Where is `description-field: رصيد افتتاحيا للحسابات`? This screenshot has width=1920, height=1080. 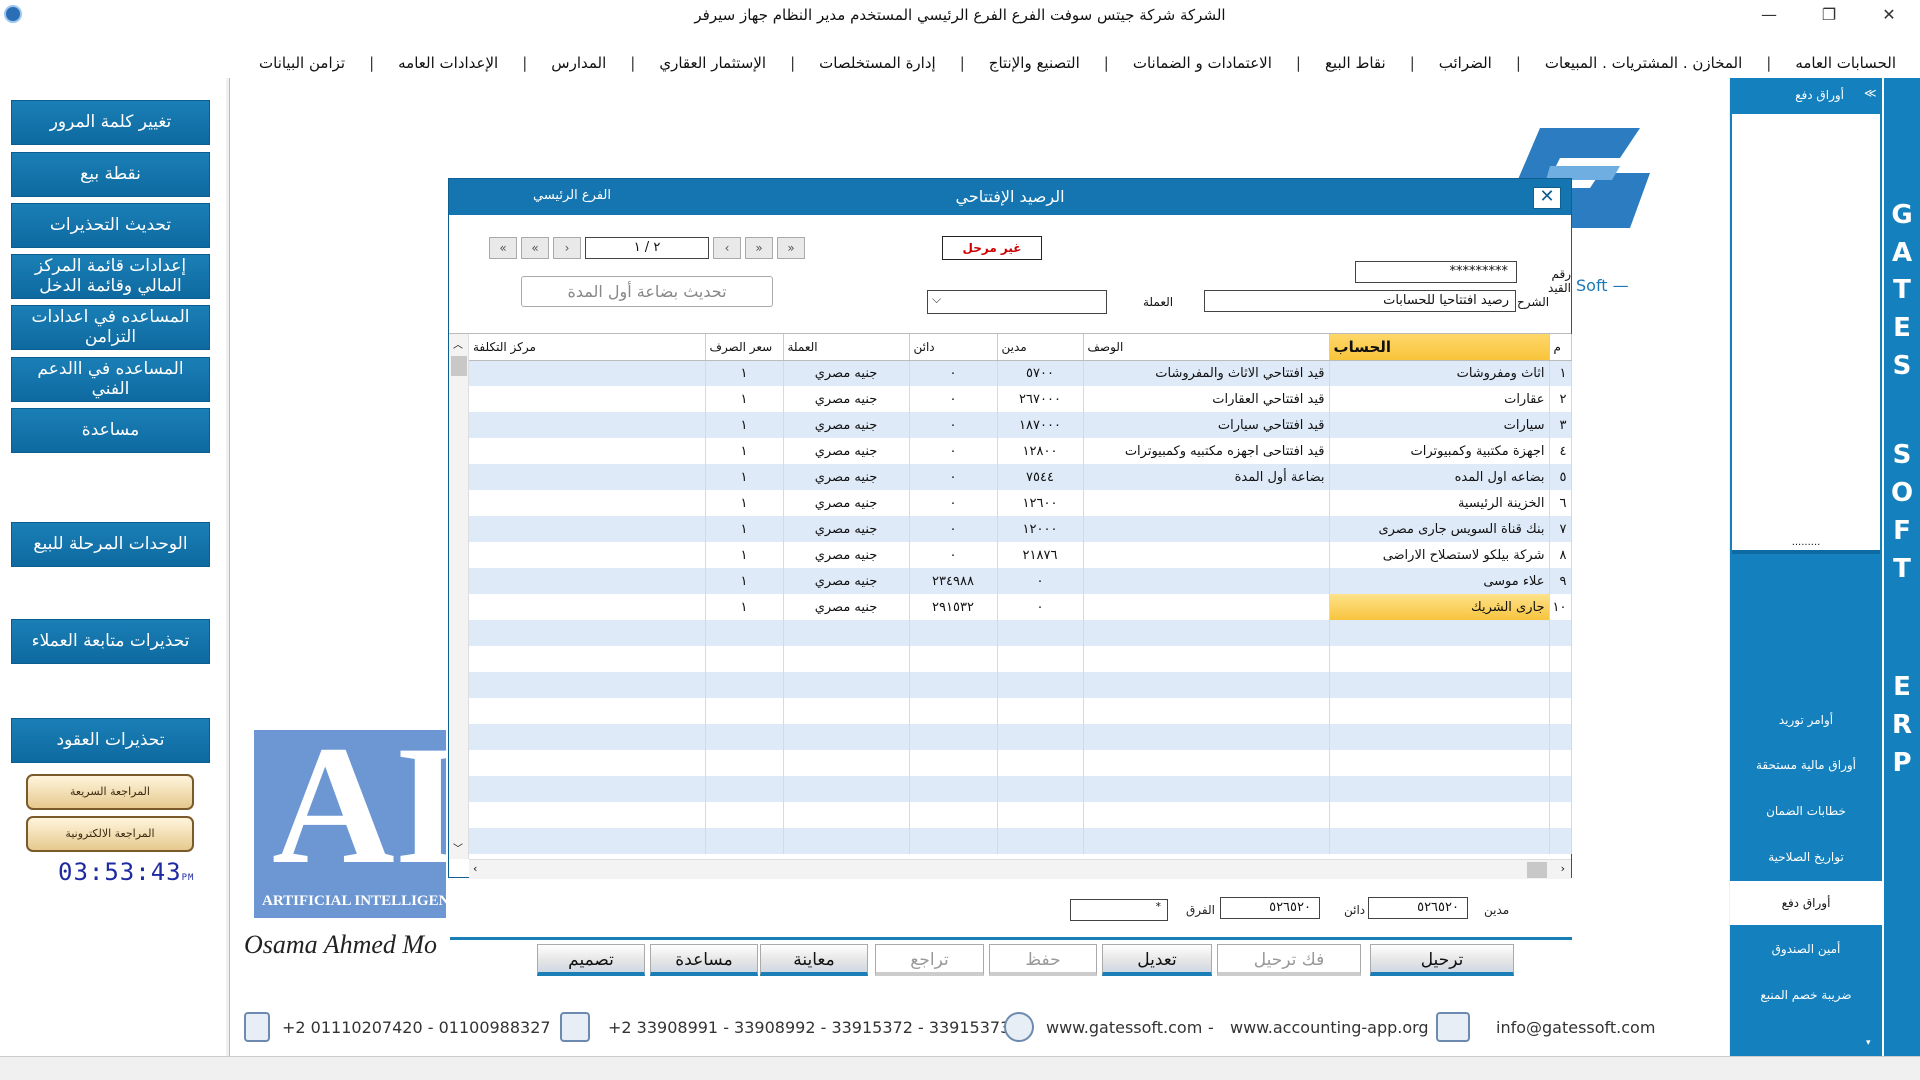 description-field: رصيد افتتاحيا للحسابات is located at coordinates (1360, 301).